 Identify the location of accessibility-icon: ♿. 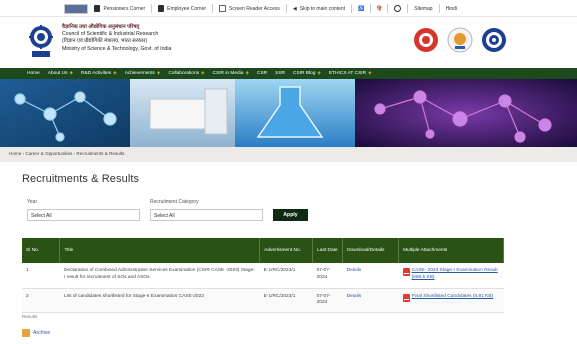
(361, 8).